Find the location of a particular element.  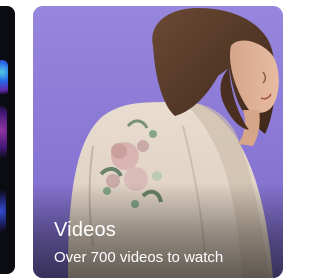

previous-card-image is located at coordinates (4, 80).